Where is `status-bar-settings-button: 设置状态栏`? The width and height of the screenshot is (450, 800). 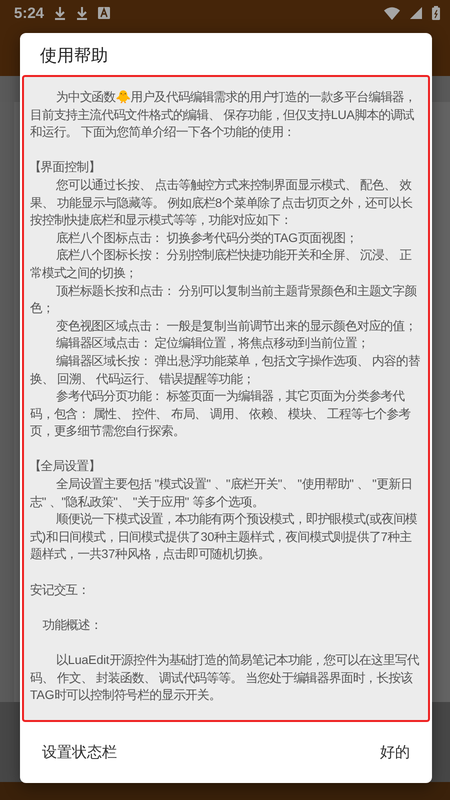
status-bar-settings-button: 设置状态栏 is located at coordinates (79, 752).